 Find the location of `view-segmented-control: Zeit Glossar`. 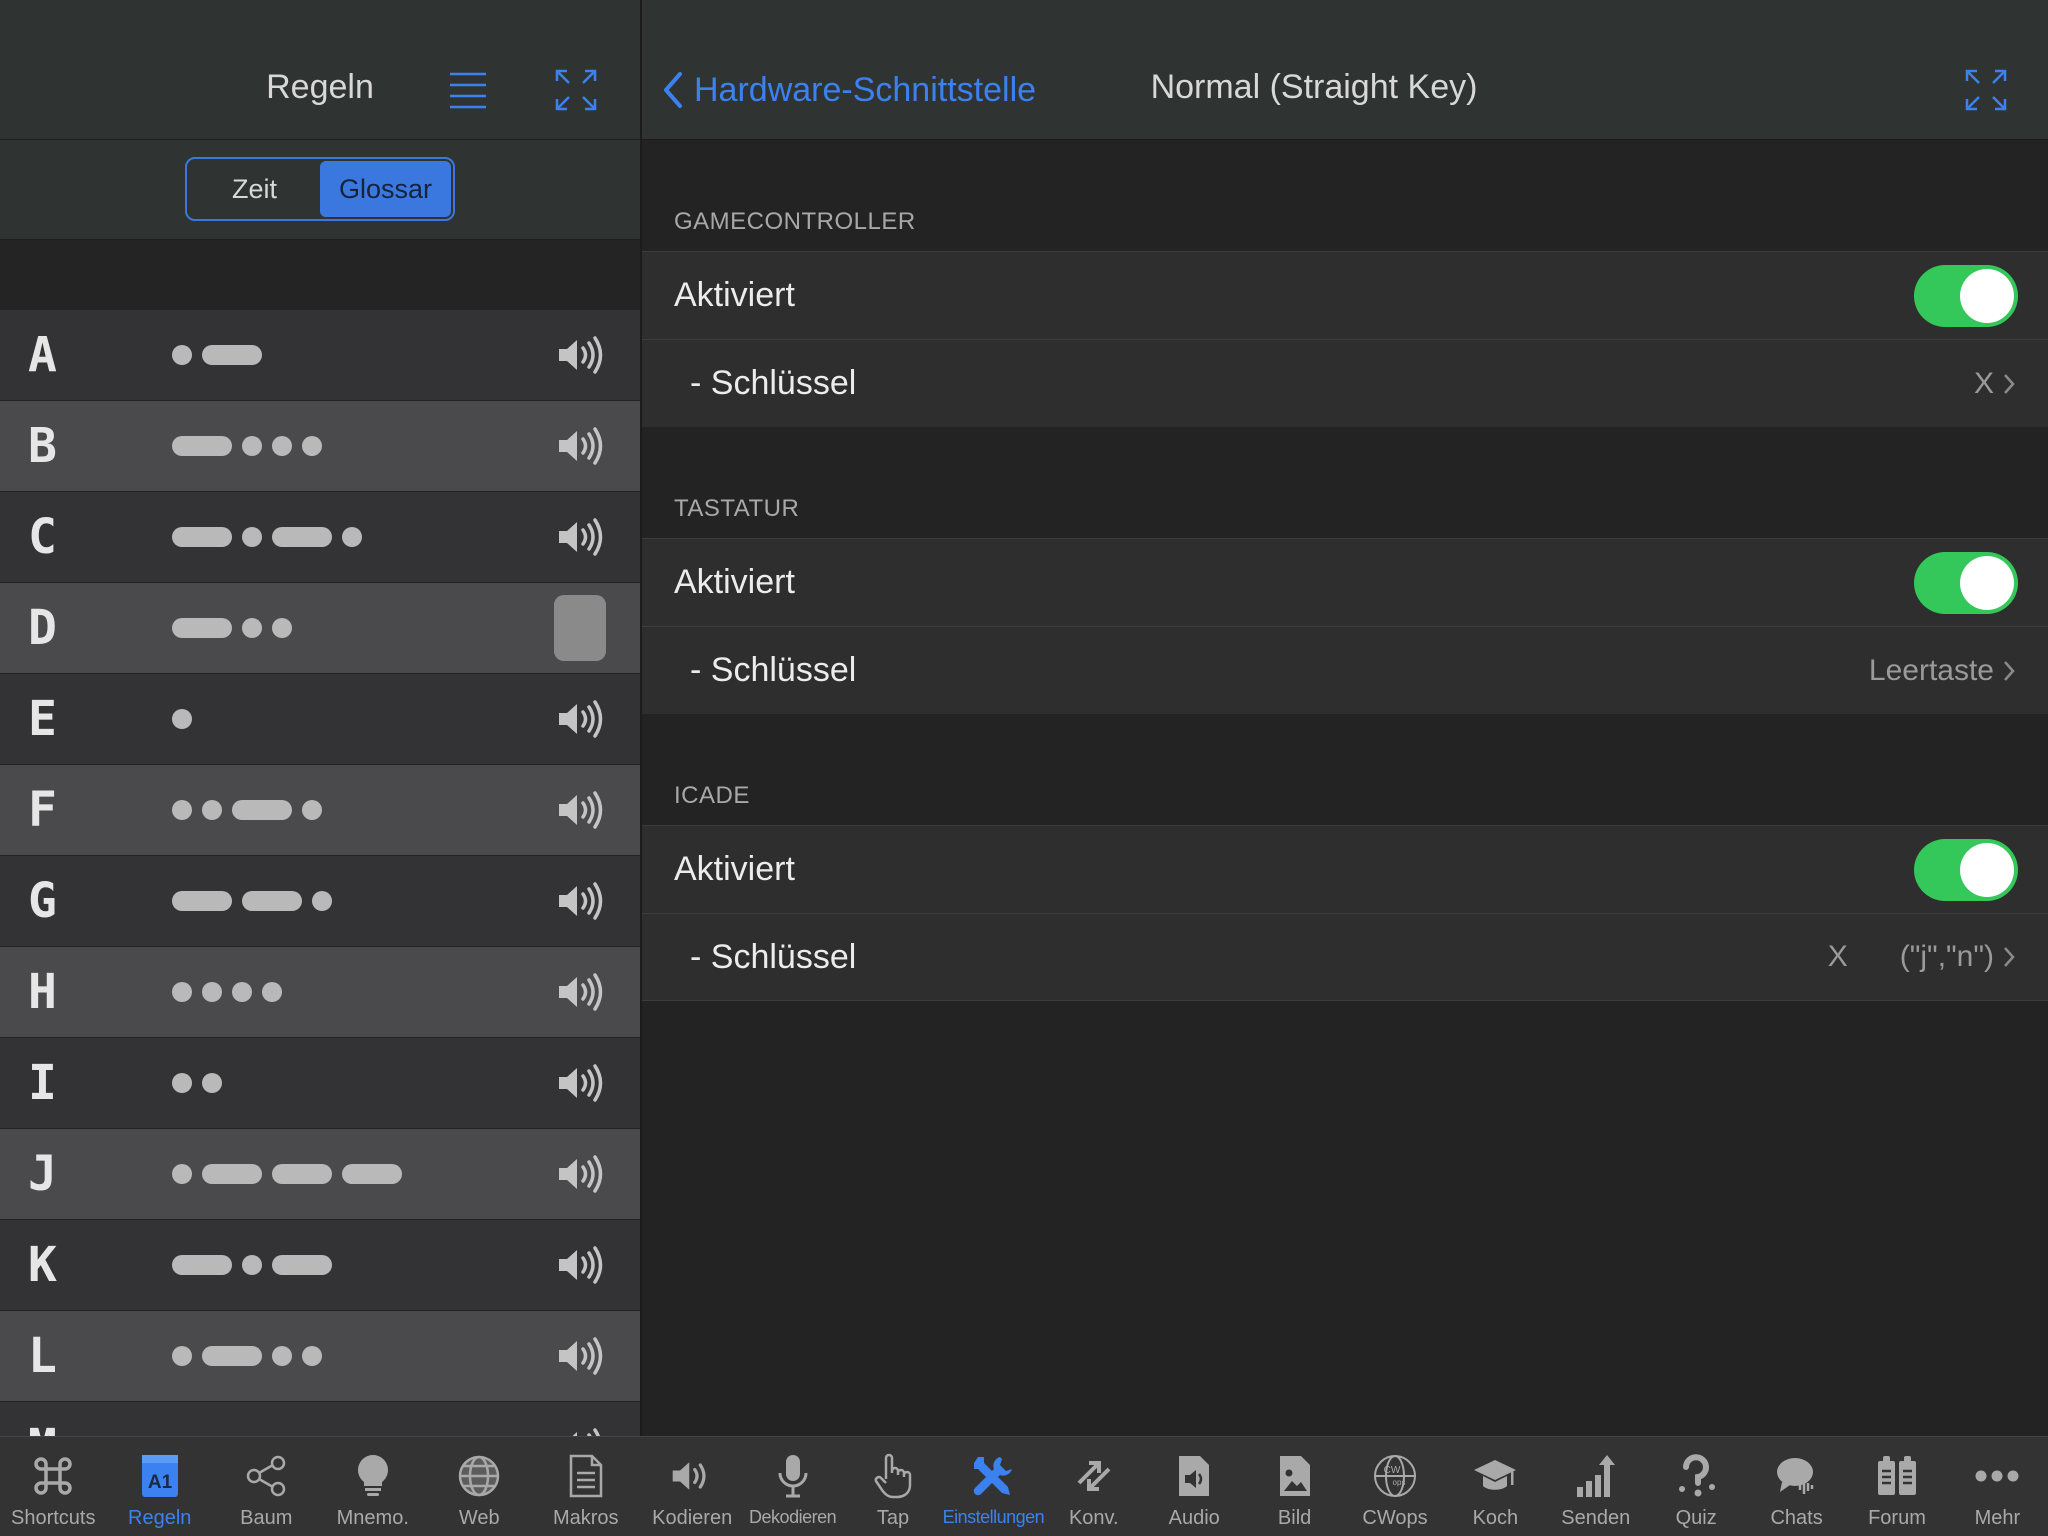

view-segmented-control: Zeit Glossar is located at coordinates (320, 189).